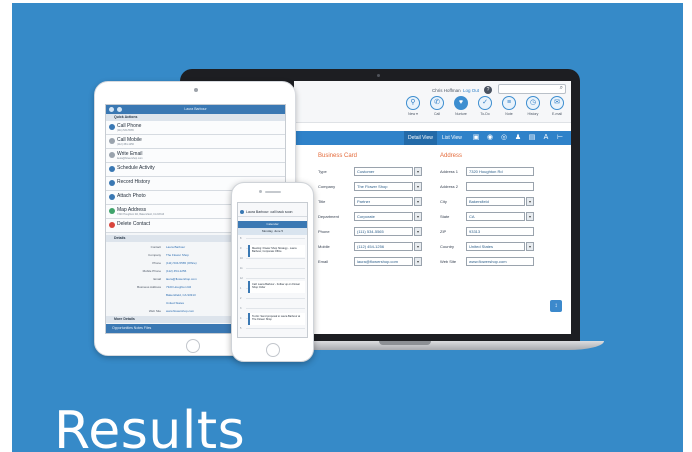 Image resolution: width=692 pixels, height=452 pixels. I want to click on field-label: Company, so click(327, 186).